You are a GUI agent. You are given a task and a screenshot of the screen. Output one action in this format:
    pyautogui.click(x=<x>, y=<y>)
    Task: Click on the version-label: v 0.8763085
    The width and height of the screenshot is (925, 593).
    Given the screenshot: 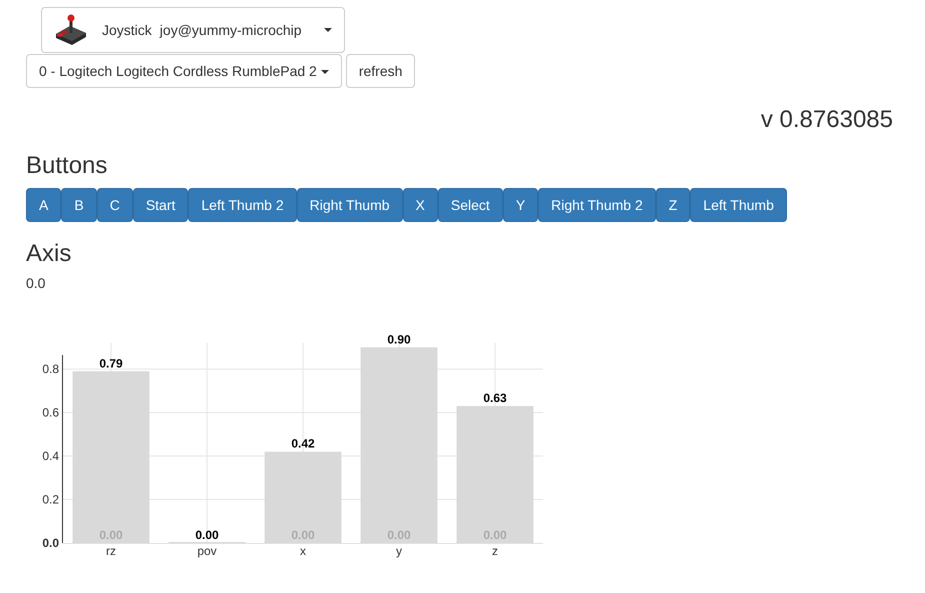 What is the action you would take?
    pyautogui.click(x=826, y=120)
    